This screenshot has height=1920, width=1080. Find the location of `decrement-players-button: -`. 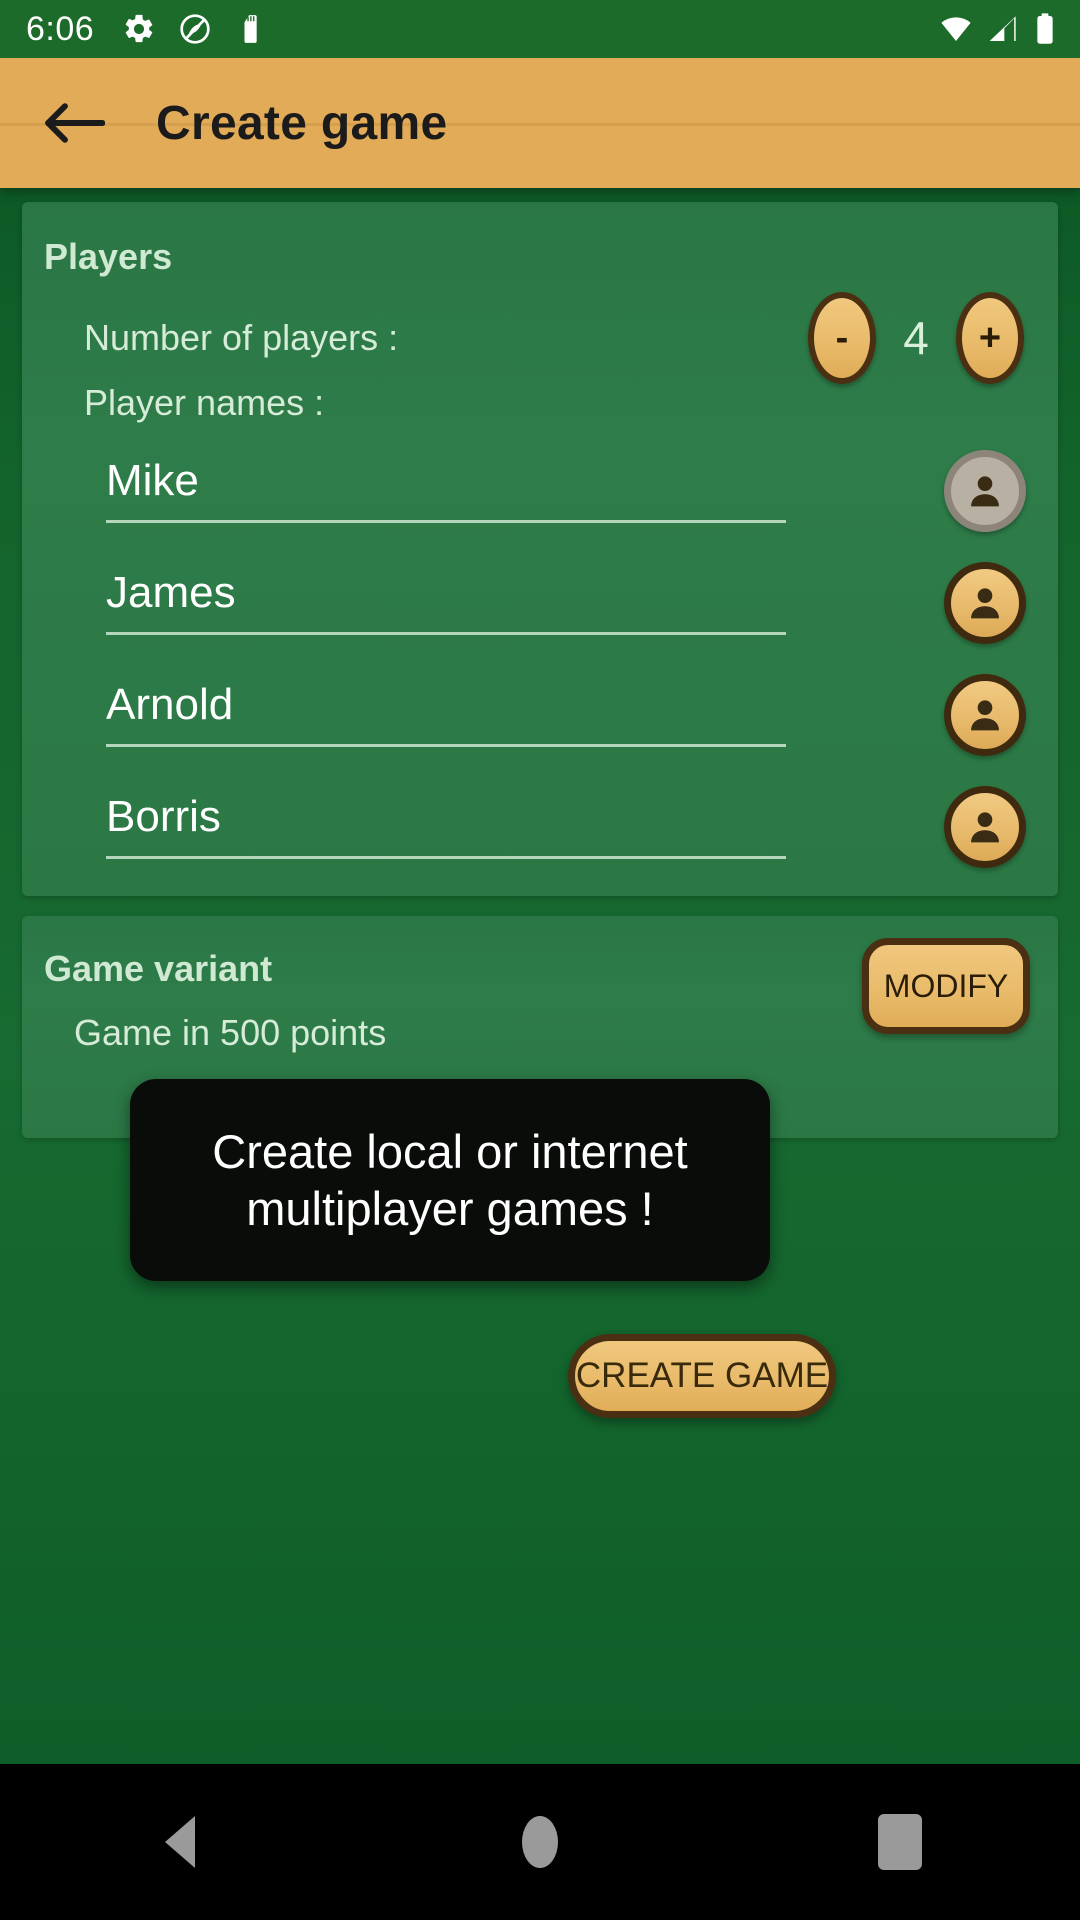

decrement-players-button: - is located at coordinates (842, 338).